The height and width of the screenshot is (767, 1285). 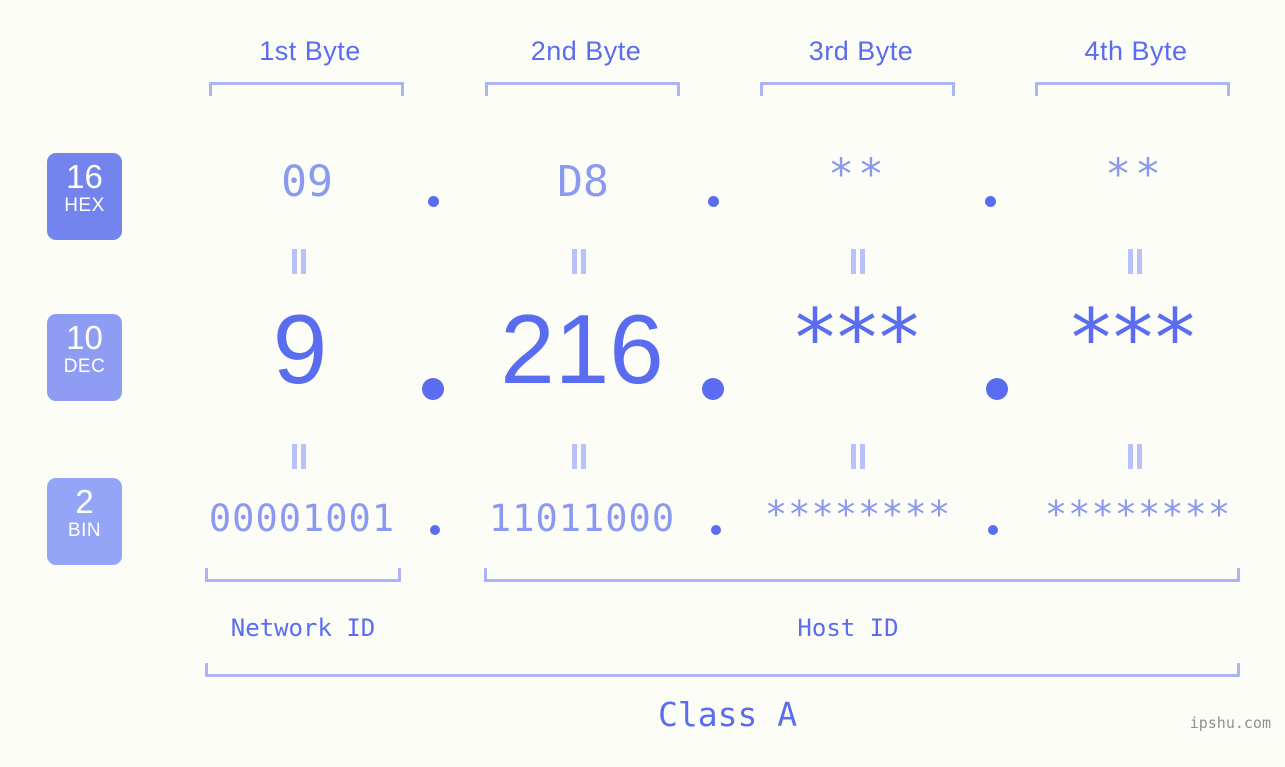 What do you see at coordinates (582, 518) in the screenshot?
I see `bin-byte-2-value: 11011000` at bounding box center [582, 518].